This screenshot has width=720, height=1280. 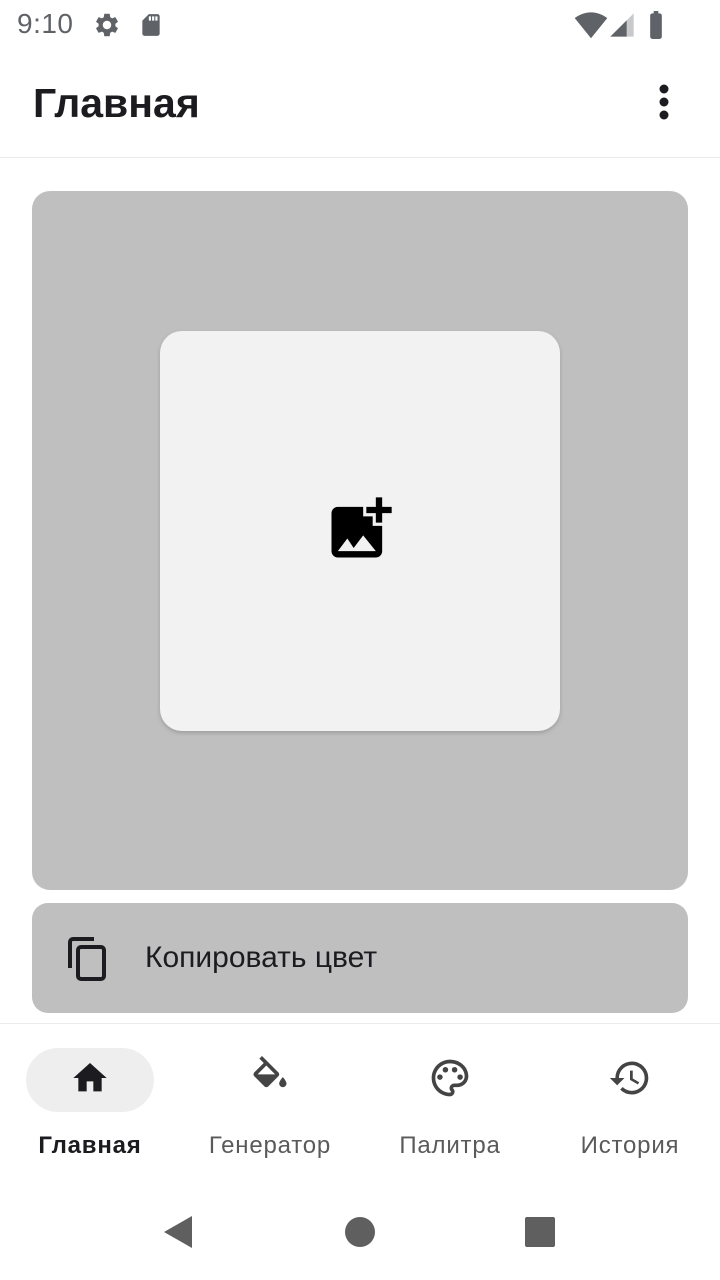 What do you see at coordinates (90, 1145) in the screenshot?
I see `nav-label-home: Главная` at bounding box center [90, 1145].